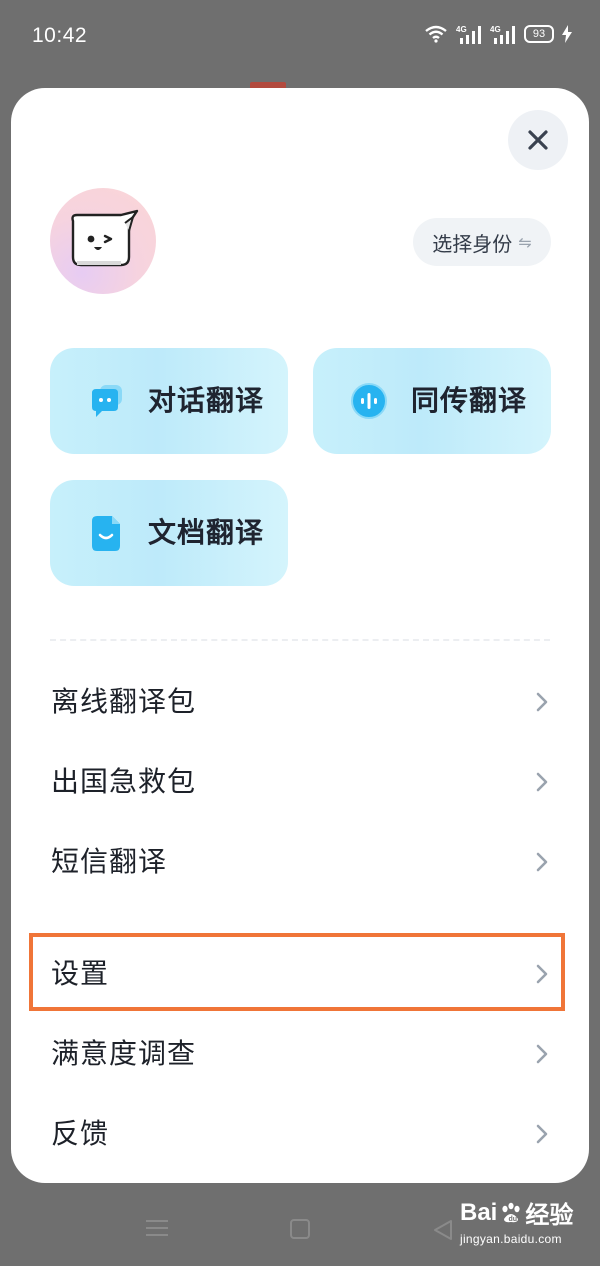 Image resolution: width=600 pixels, height=1266 pixels. What do you see at coordinates (472, 243) in the screenshot?
I see `select-identity-label: 选择身份` at bounding box center [472, 243].